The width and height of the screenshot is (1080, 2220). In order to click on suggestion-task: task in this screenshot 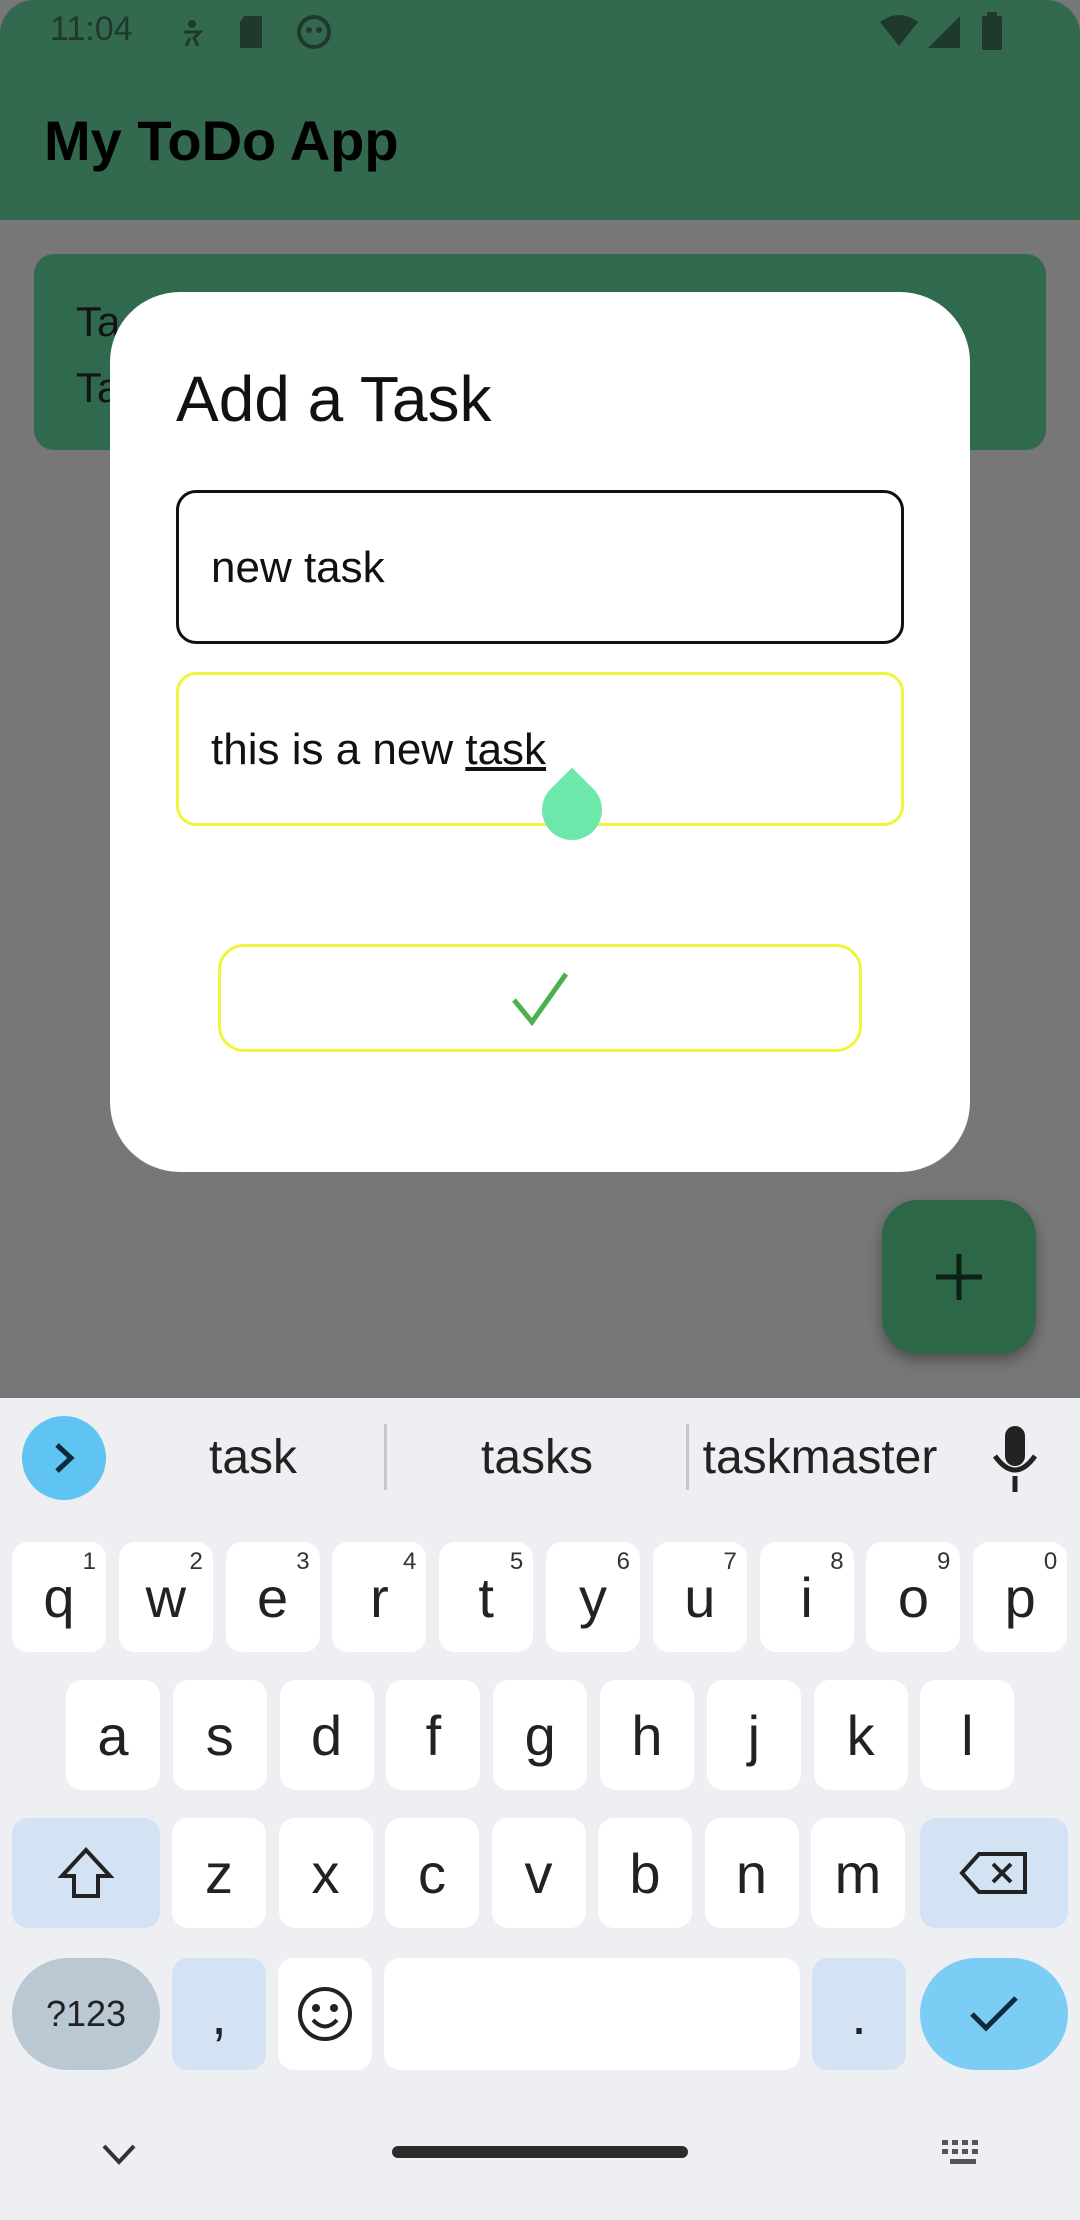, I will do `click(253, 1457)`.